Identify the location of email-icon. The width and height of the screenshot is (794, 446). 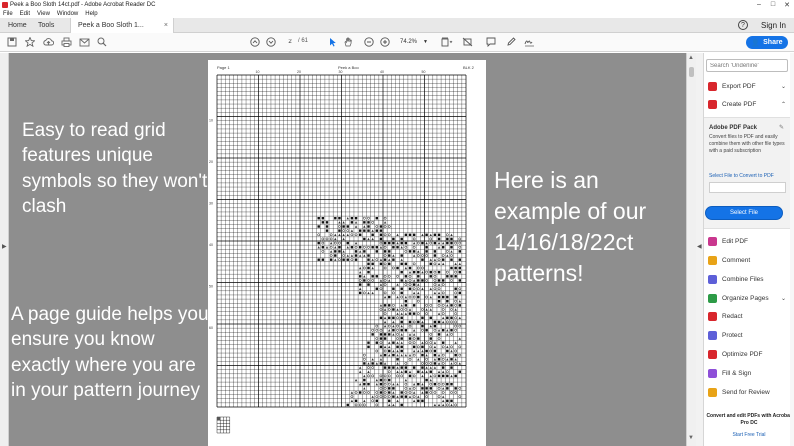
(84, 42).